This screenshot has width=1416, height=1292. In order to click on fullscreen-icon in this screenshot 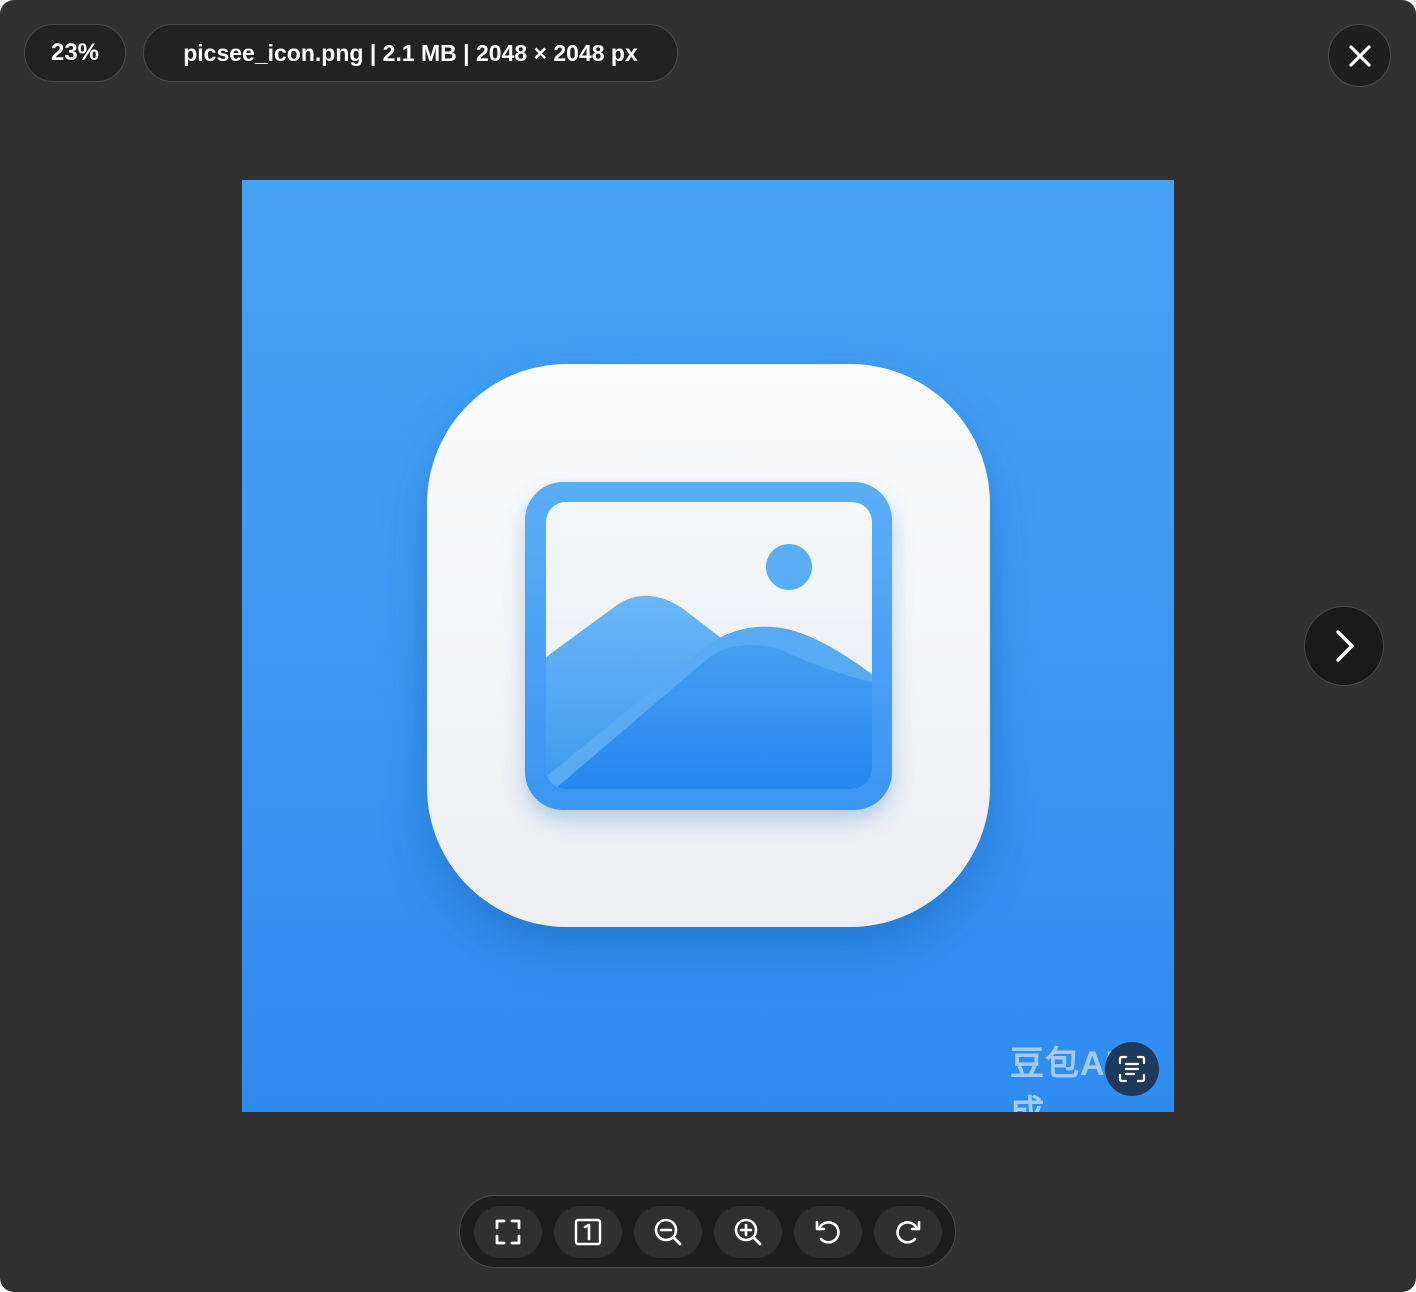, I will do `click(508, 1232)`.